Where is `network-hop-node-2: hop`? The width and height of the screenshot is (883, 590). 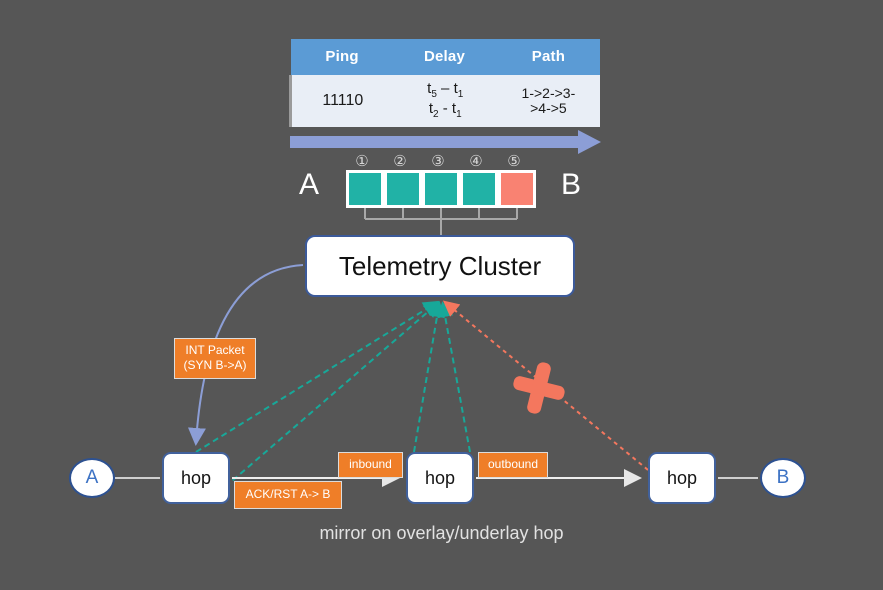 network-hop-node-2: hop is located at coordinates (440, 478).